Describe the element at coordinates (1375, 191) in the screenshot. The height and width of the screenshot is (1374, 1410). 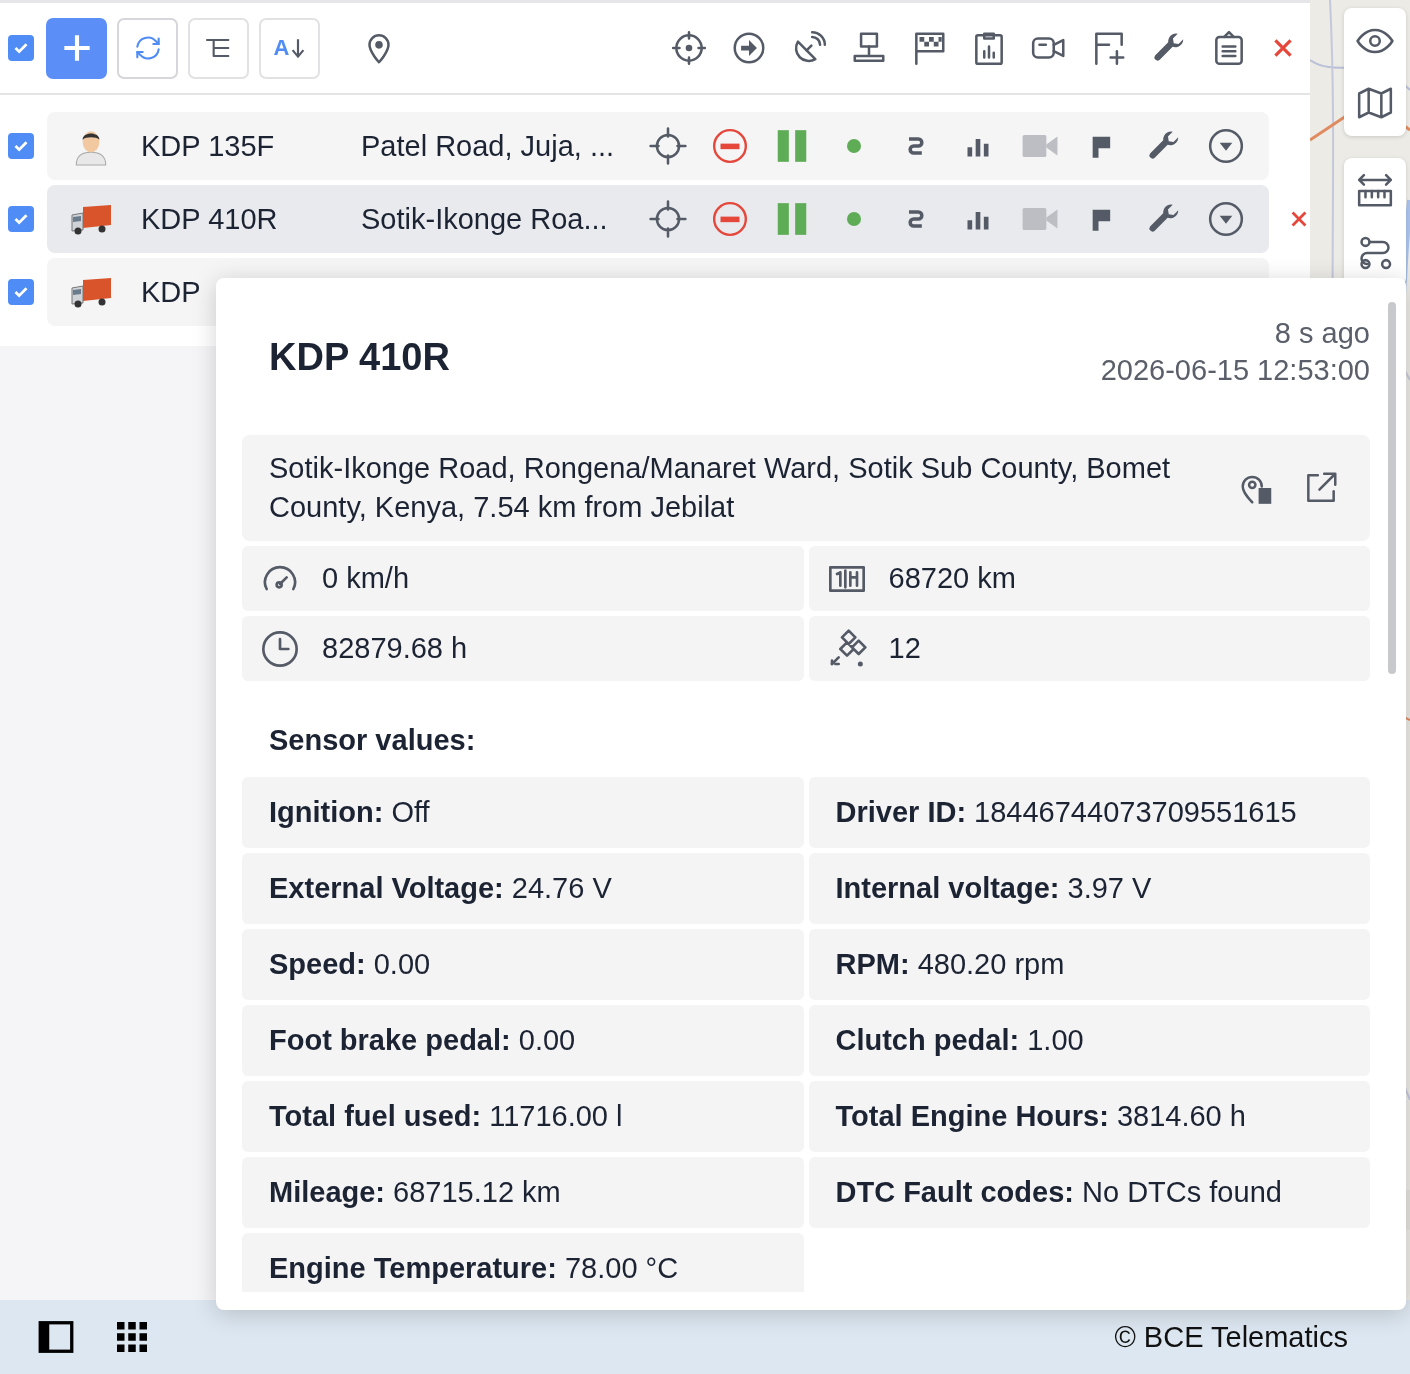
I see `ruler-icon` at that location.